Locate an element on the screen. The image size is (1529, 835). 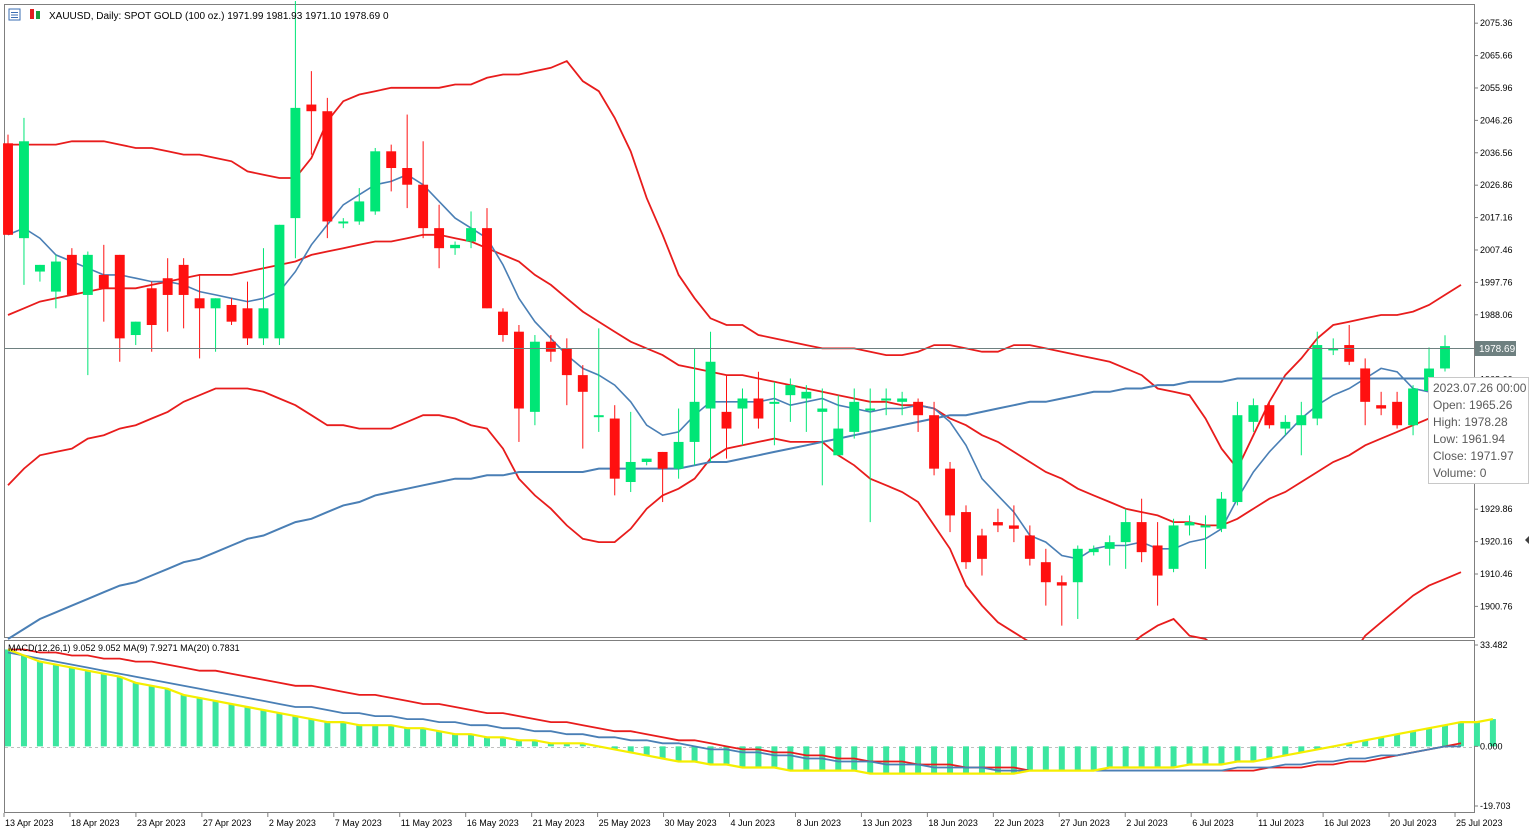
price-tick-label: 1900.76 is located at coordinates (1496, 606).